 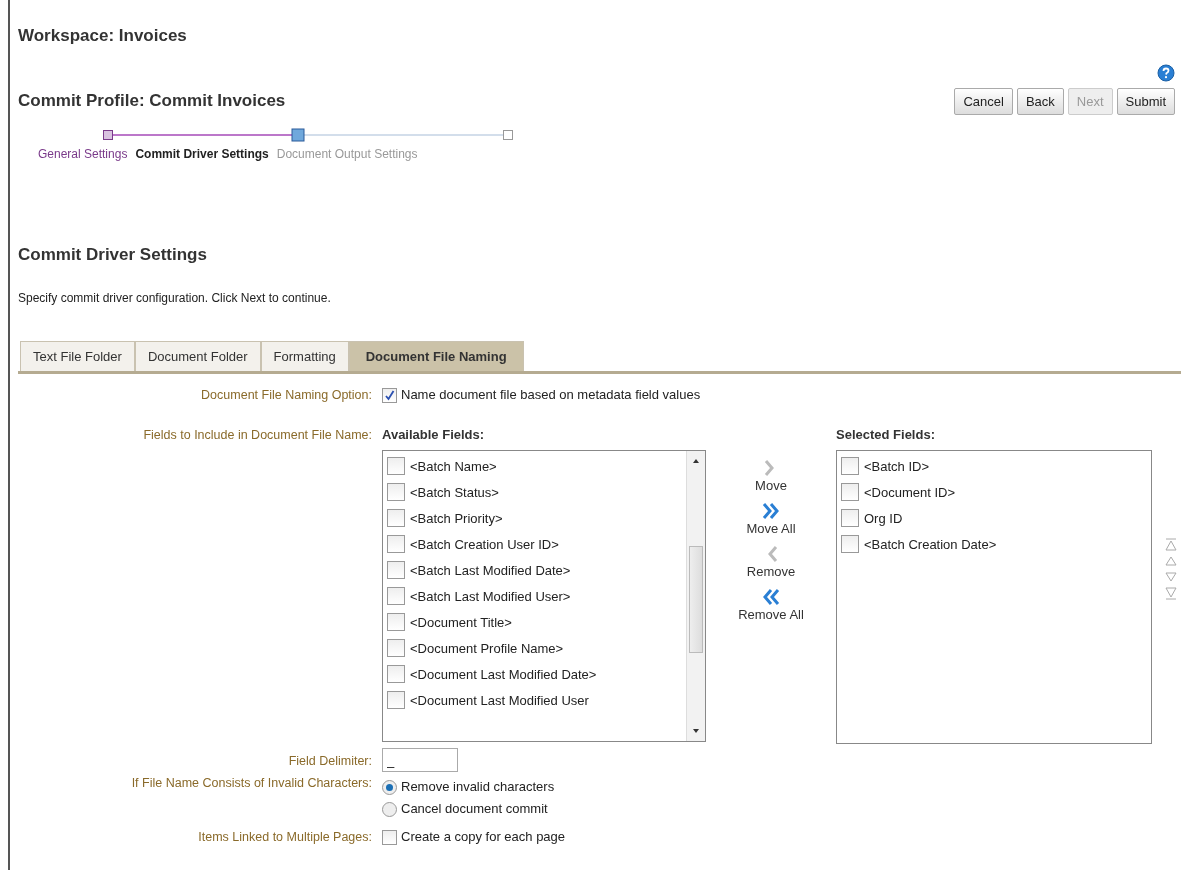 I want to click on radio-label: Cancel document commit, so click(x=474, y=809).